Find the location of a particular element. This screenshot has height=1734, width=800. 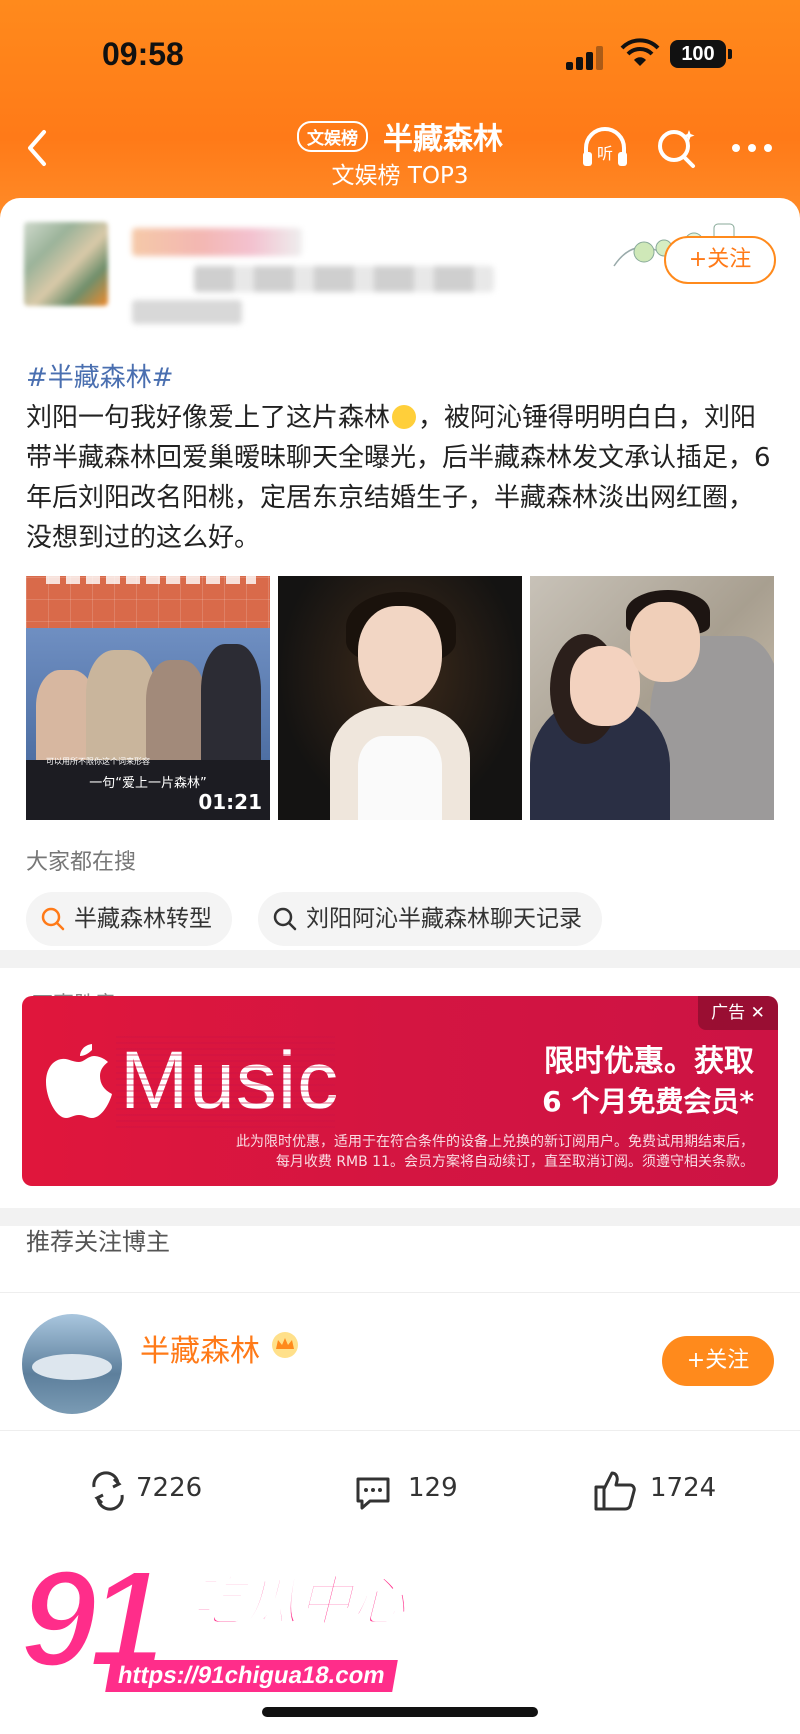

watermark: 91 吃瓜中心 https://91chigua18.com is located at coordinates (219, 1639).